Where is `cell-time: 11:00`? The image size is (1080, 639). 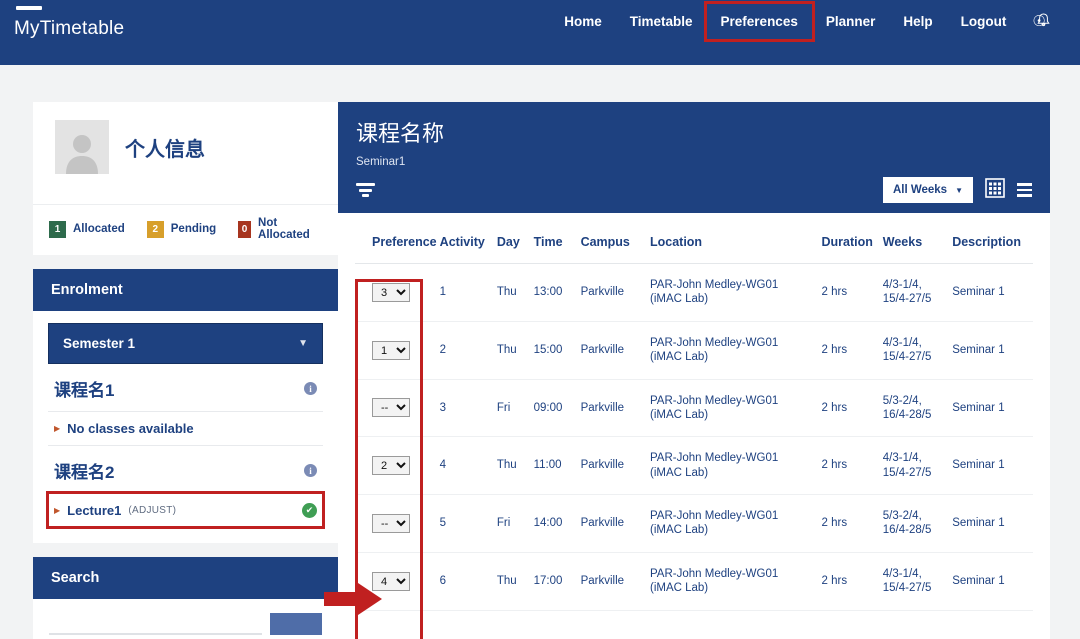
cell-time: 11:00 is located at coordinates (554, 465).